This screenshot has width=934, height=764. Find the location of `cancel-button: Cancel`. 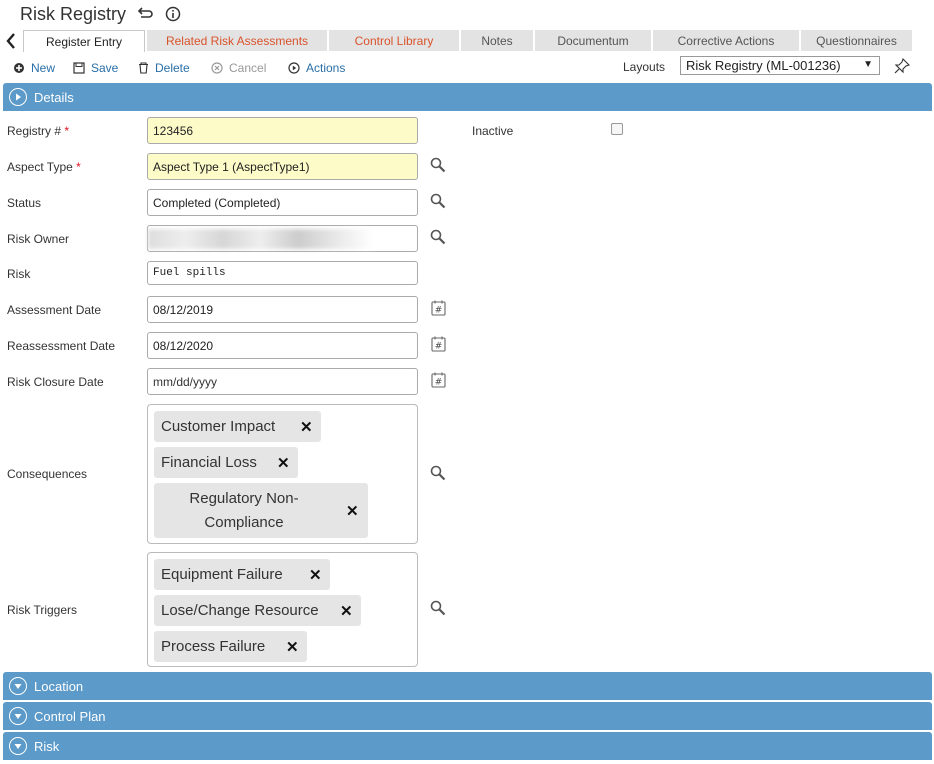

cancel-button: Cancel is located at coordinates (238, 68).